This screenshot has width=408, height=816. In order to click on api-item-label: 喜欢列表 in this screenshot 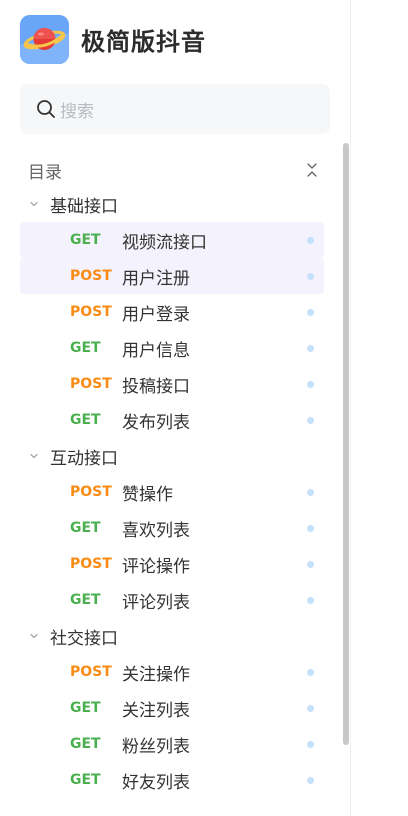, I will do `click(156, 530)`.